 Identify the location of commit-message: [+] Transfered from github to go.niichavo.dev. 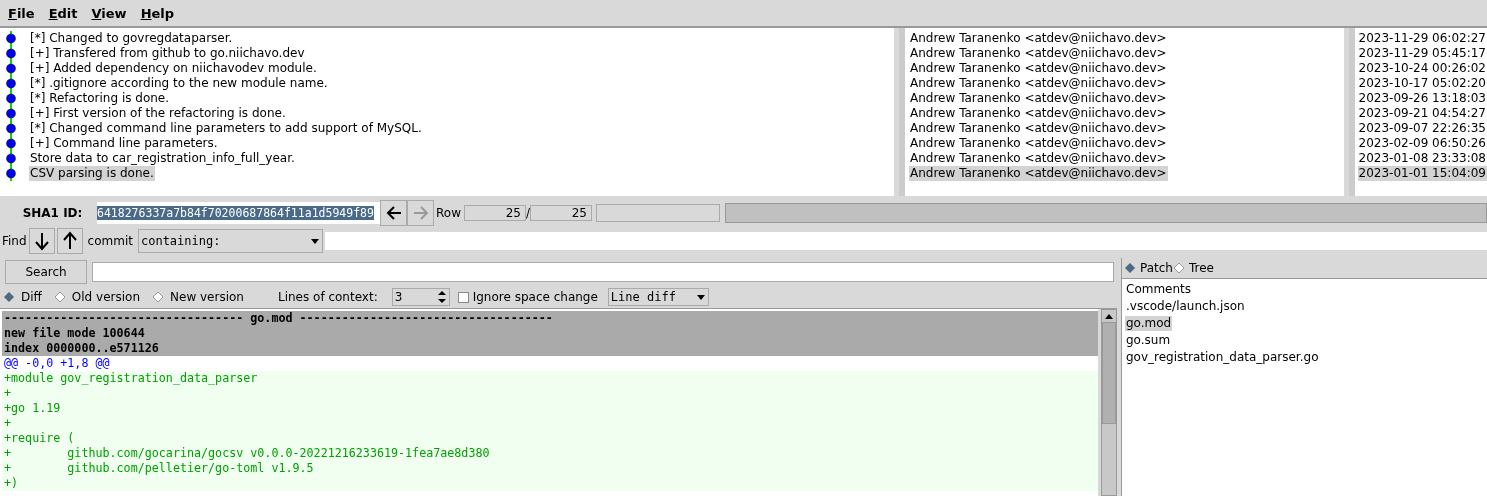
(167, 53).